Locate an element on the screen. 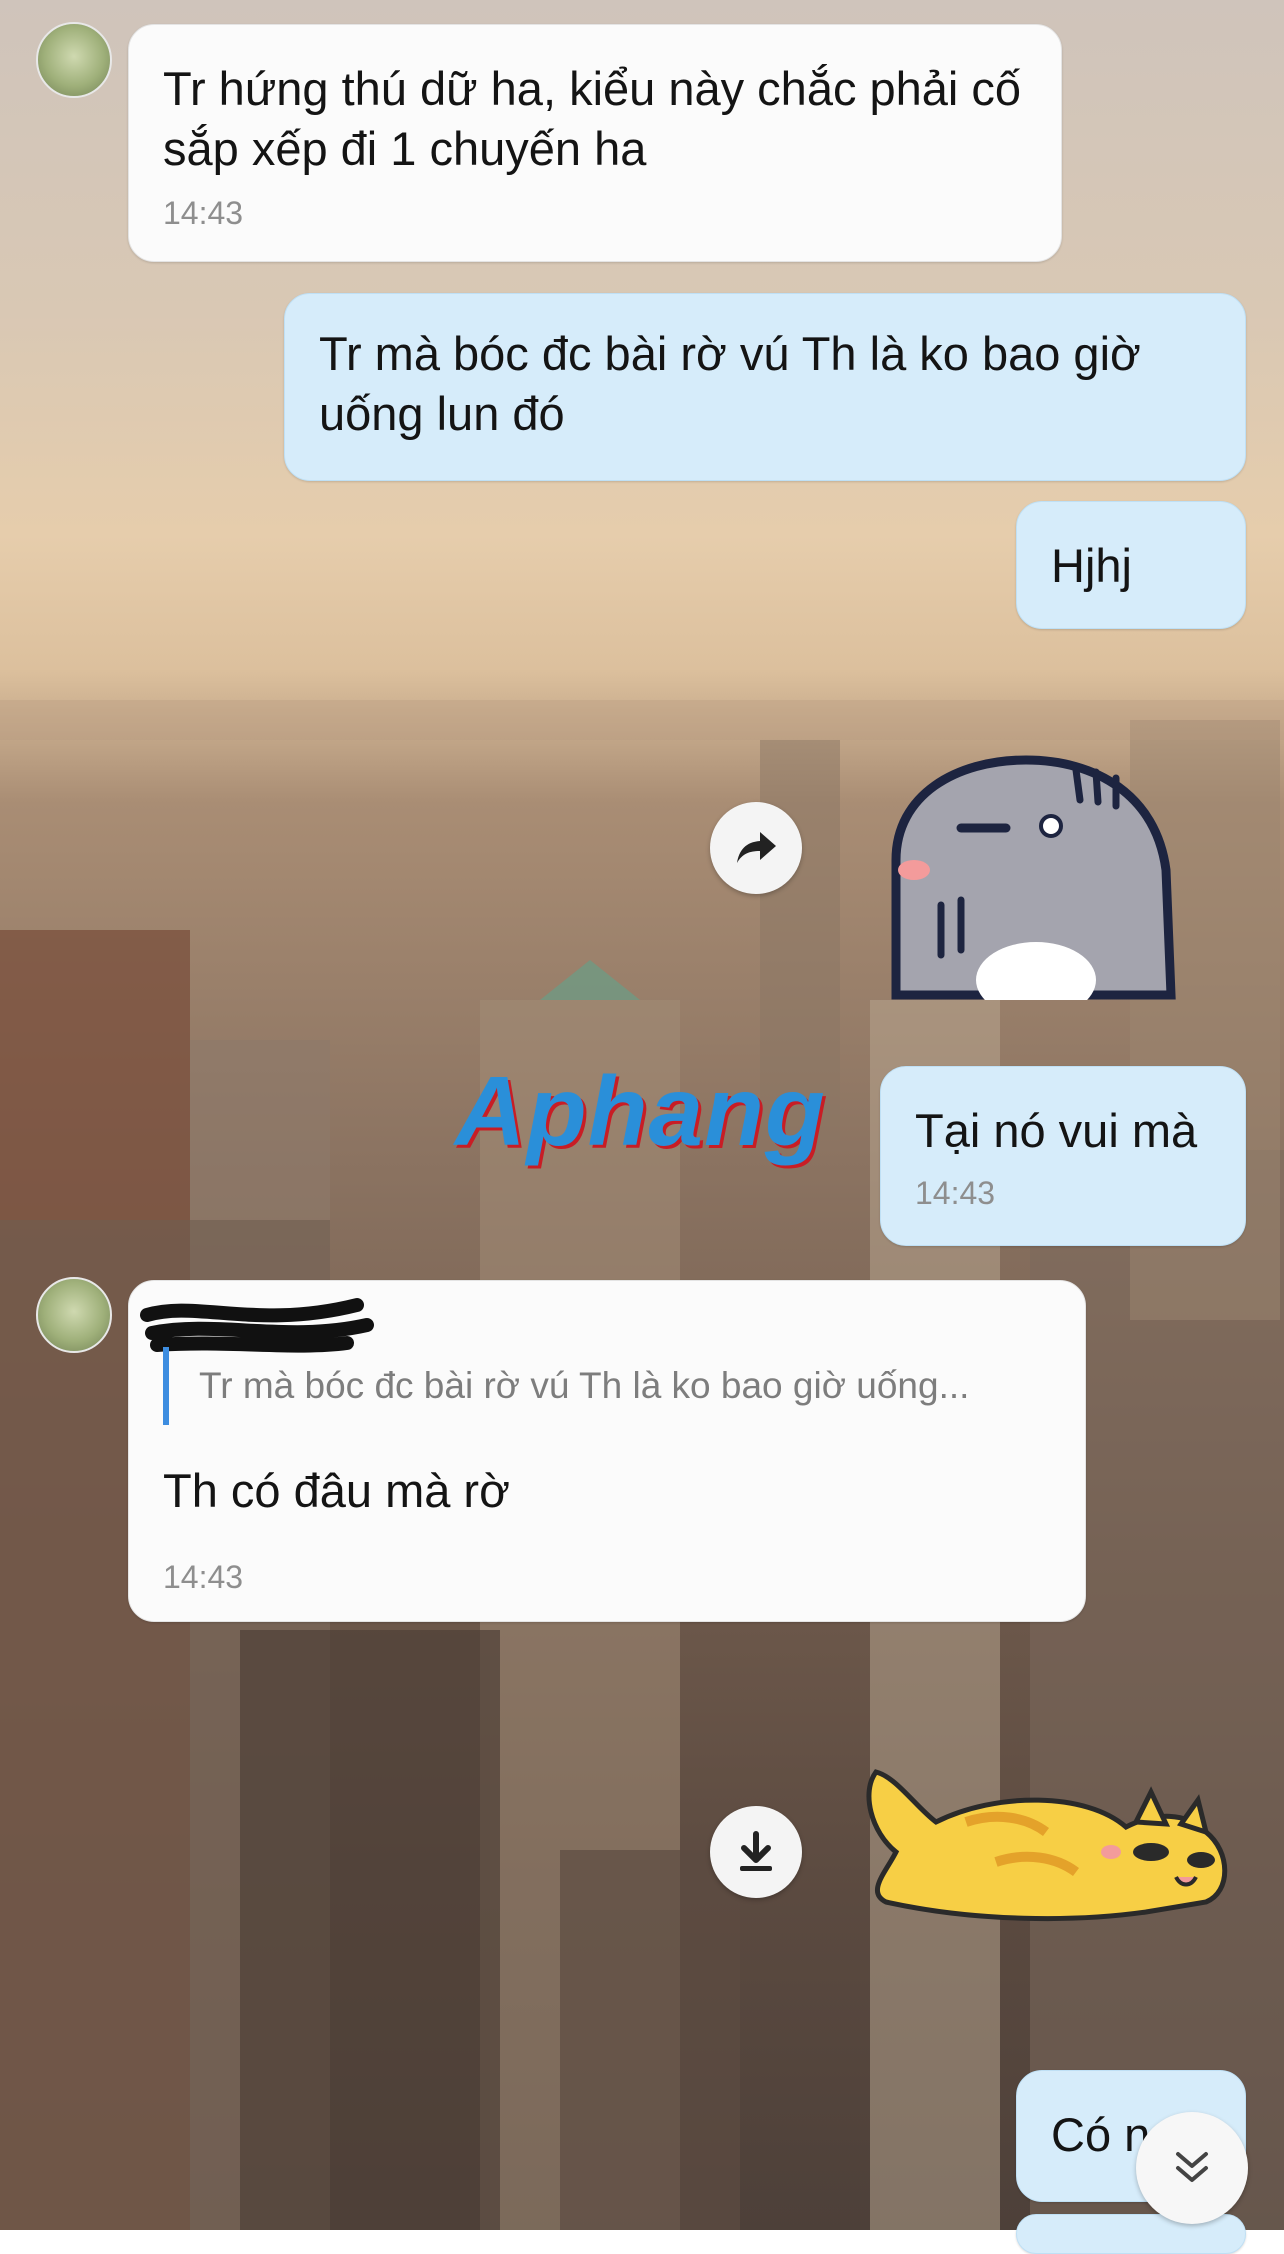 The image size is (1284, 2254). scroll-to-bottom-button is located at coordinates (1192, 2168).